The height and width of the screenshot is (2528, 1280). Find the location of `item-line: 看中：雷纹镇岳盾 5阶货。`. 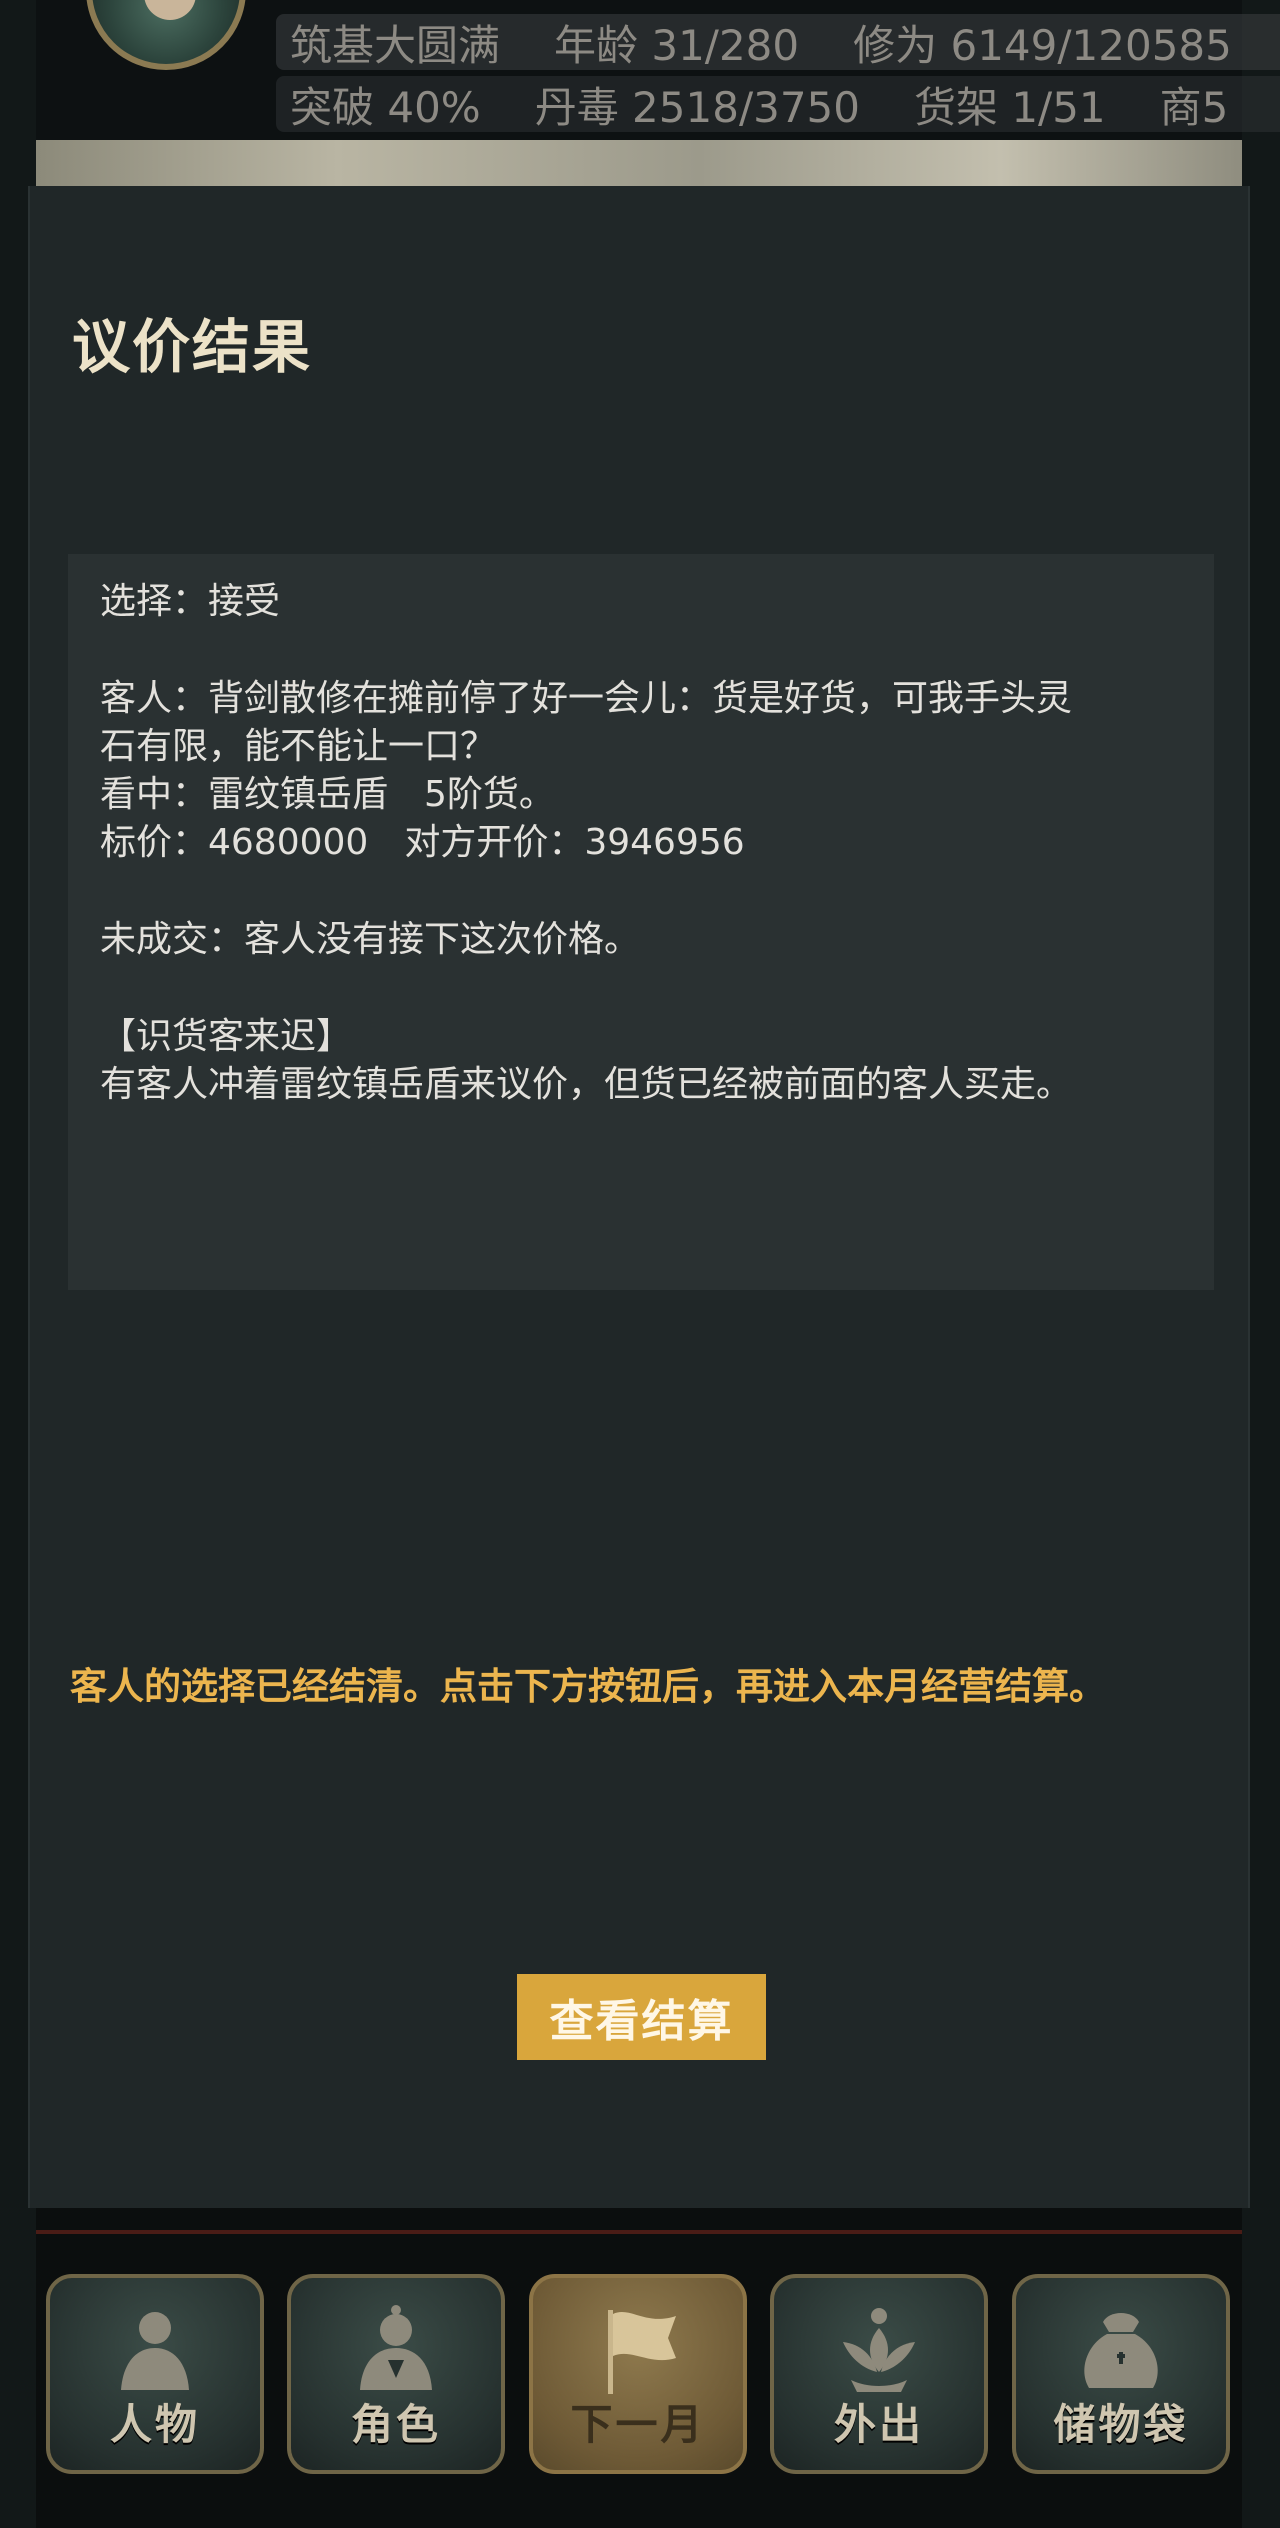

item-line: 看中：雷纹镇岳盾 5阶货。 is located at coordinates (327, 794).